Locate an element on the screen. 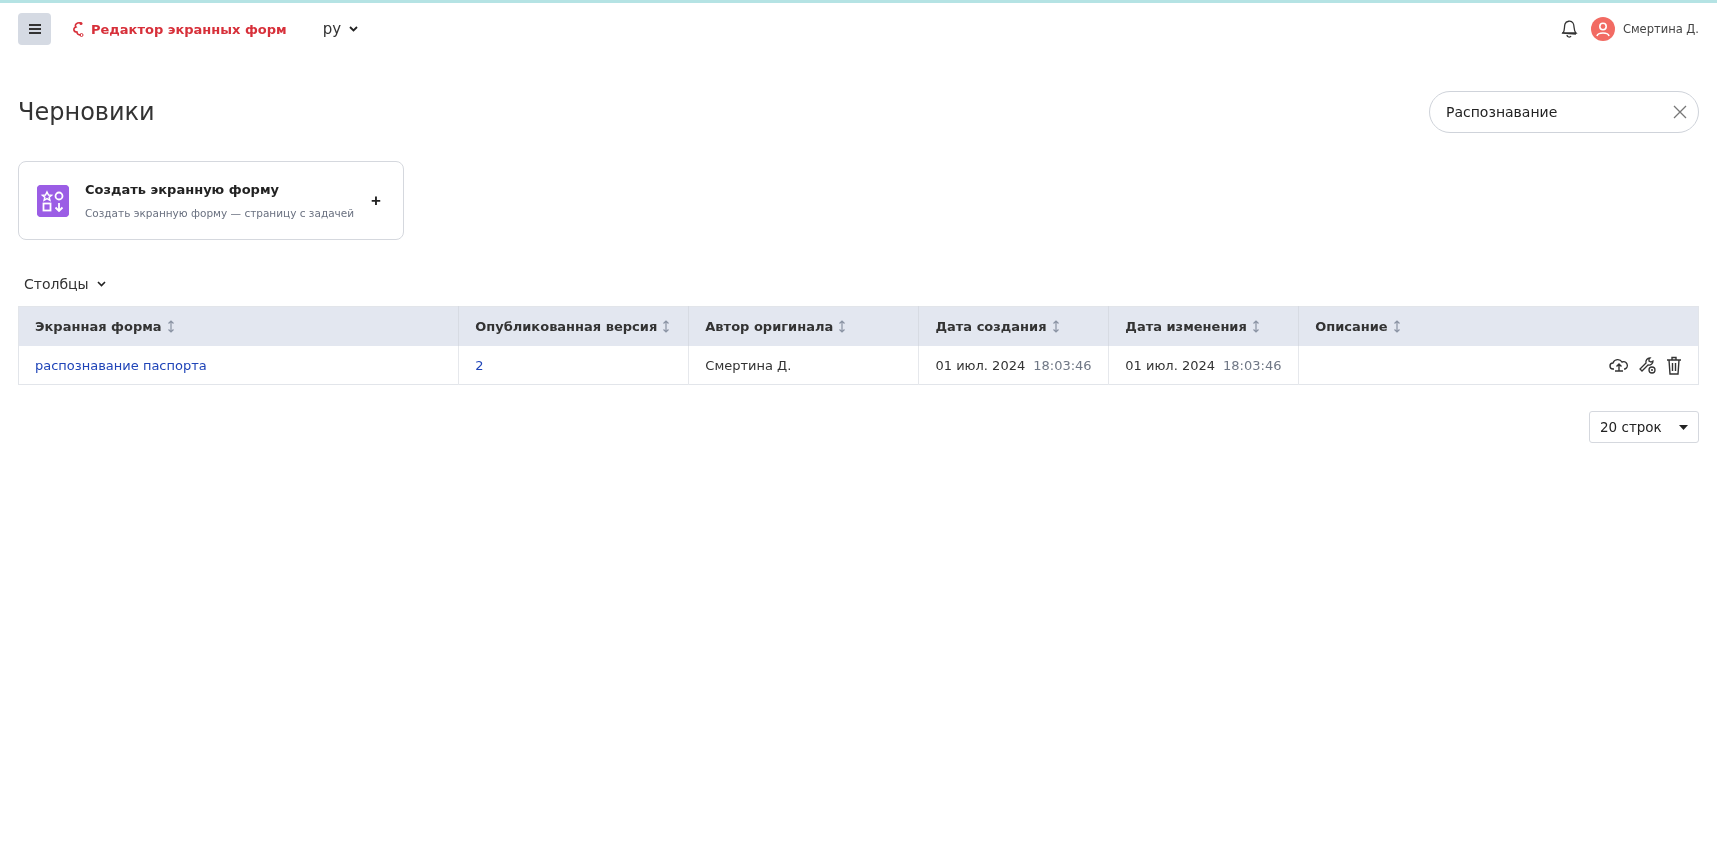 This screenshot has height=848, width=1717. form-link: распознавание паспорта is located at coordinates (121, 365).